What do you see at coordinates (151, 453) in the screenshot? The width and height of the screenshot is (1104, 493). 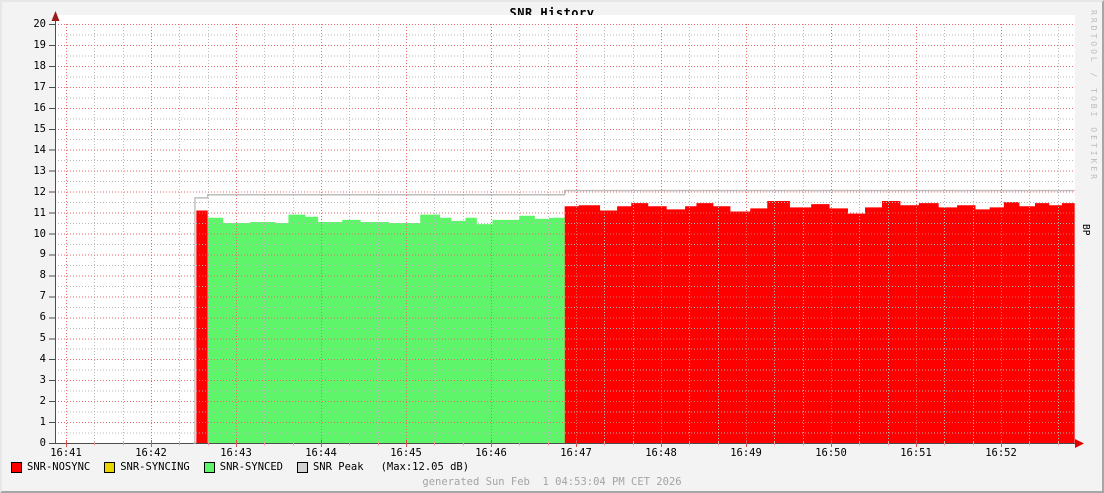 I see `x-tick-label: 16:42` at bounding box center [151, 453].